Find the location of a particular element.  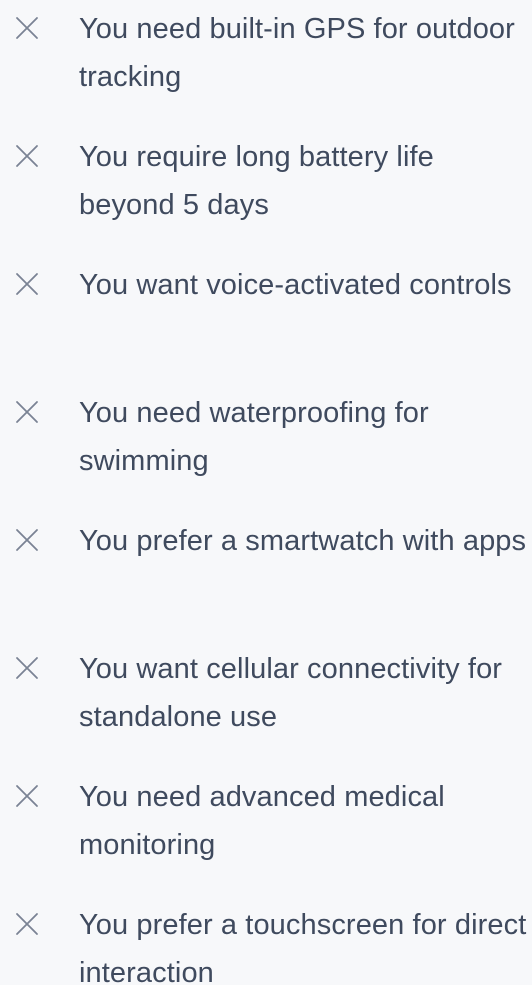

list-item-text: You prefer a smartwatch with apps is located at coordinates (303, 541).